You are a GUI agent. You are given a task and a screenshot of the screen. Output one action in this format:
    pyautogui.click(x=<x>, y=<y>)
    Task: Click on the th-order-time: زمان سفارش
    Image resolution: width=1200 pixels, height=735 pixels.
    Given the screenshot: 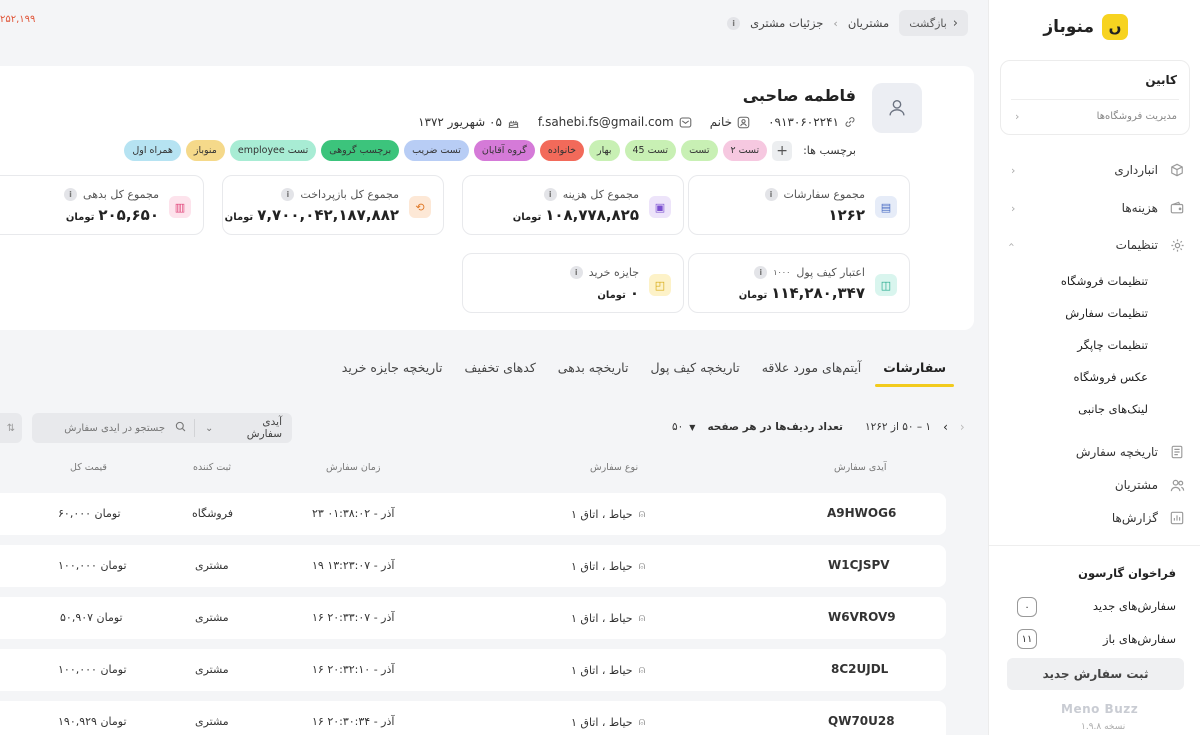 What is the action you would take?
    pyautogui.click(x=353, y=467)
    